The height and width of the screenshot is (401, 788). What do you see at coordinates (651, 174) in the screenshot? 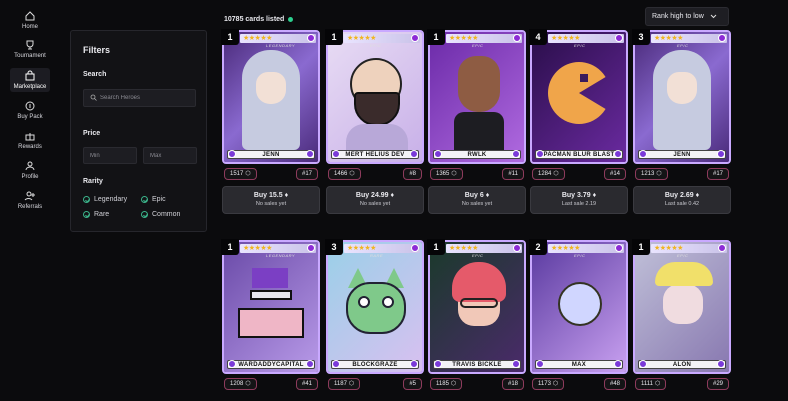
I see `score-badge: 1213 ⬡` at bounding box center [651, 174].